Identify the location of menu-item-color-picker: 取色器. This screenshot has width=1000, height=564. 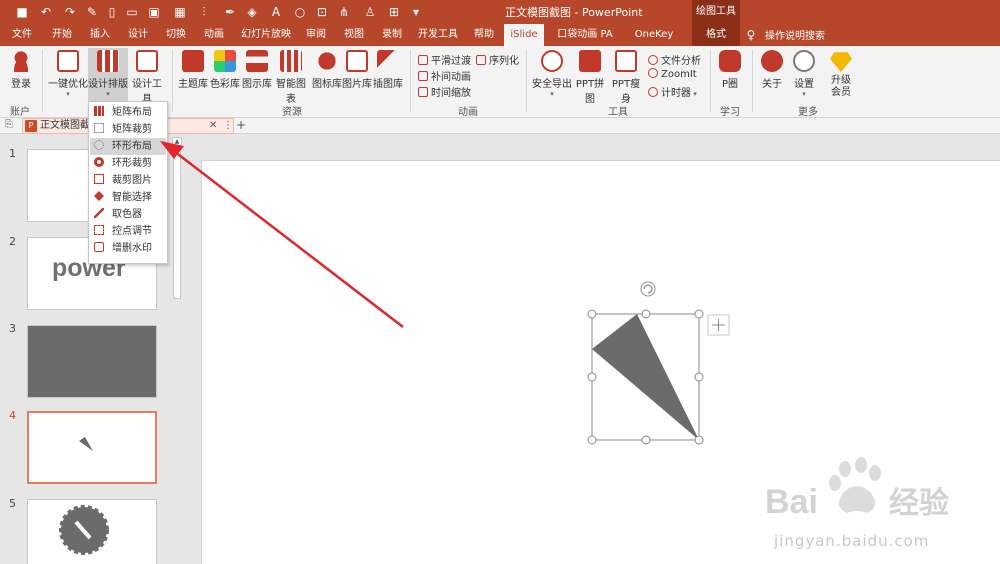
(128, 214).